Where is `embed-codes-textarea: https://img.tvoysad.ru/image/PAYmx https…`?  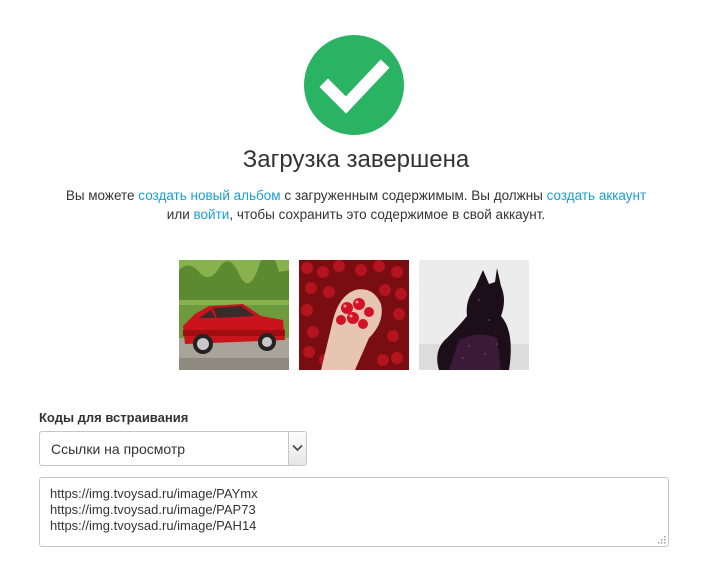
embed-codes-textarea: https://img.tvoysad.ru/image/PAYmx https… is located at coordinates (354, 512).